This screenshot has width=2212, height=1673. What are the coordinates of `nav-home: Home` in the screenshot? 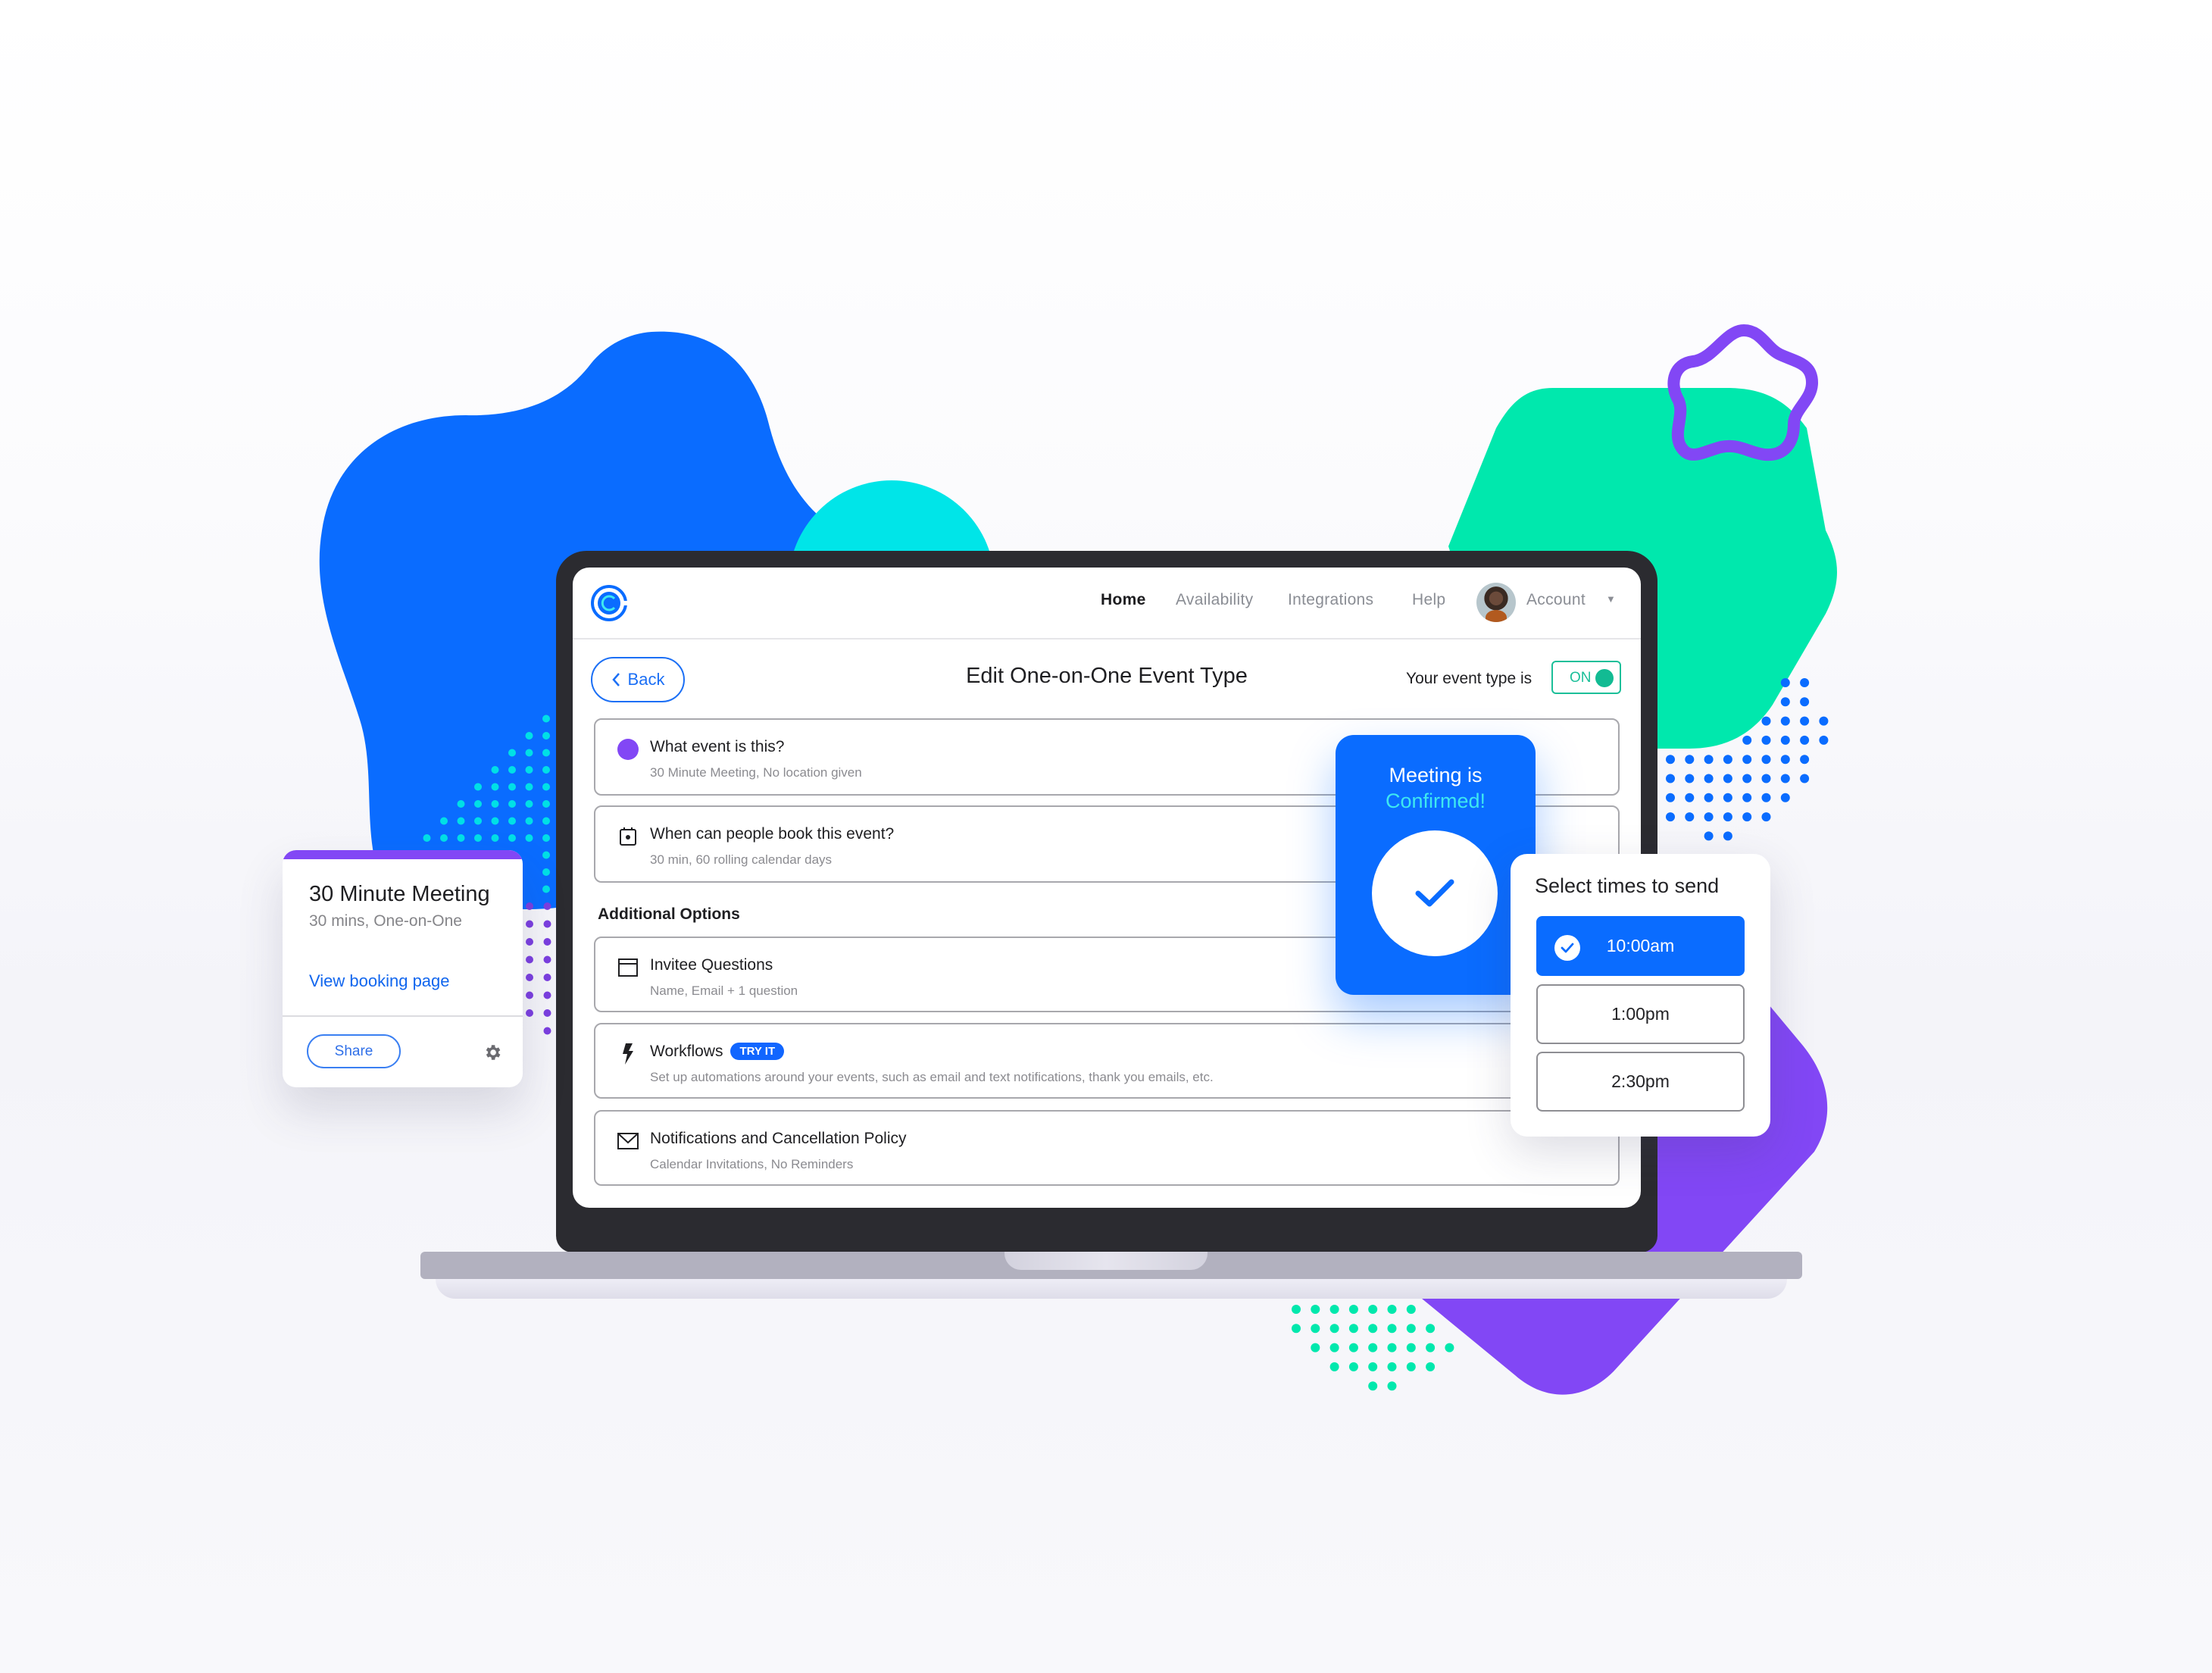 It's located at (1123, 600).